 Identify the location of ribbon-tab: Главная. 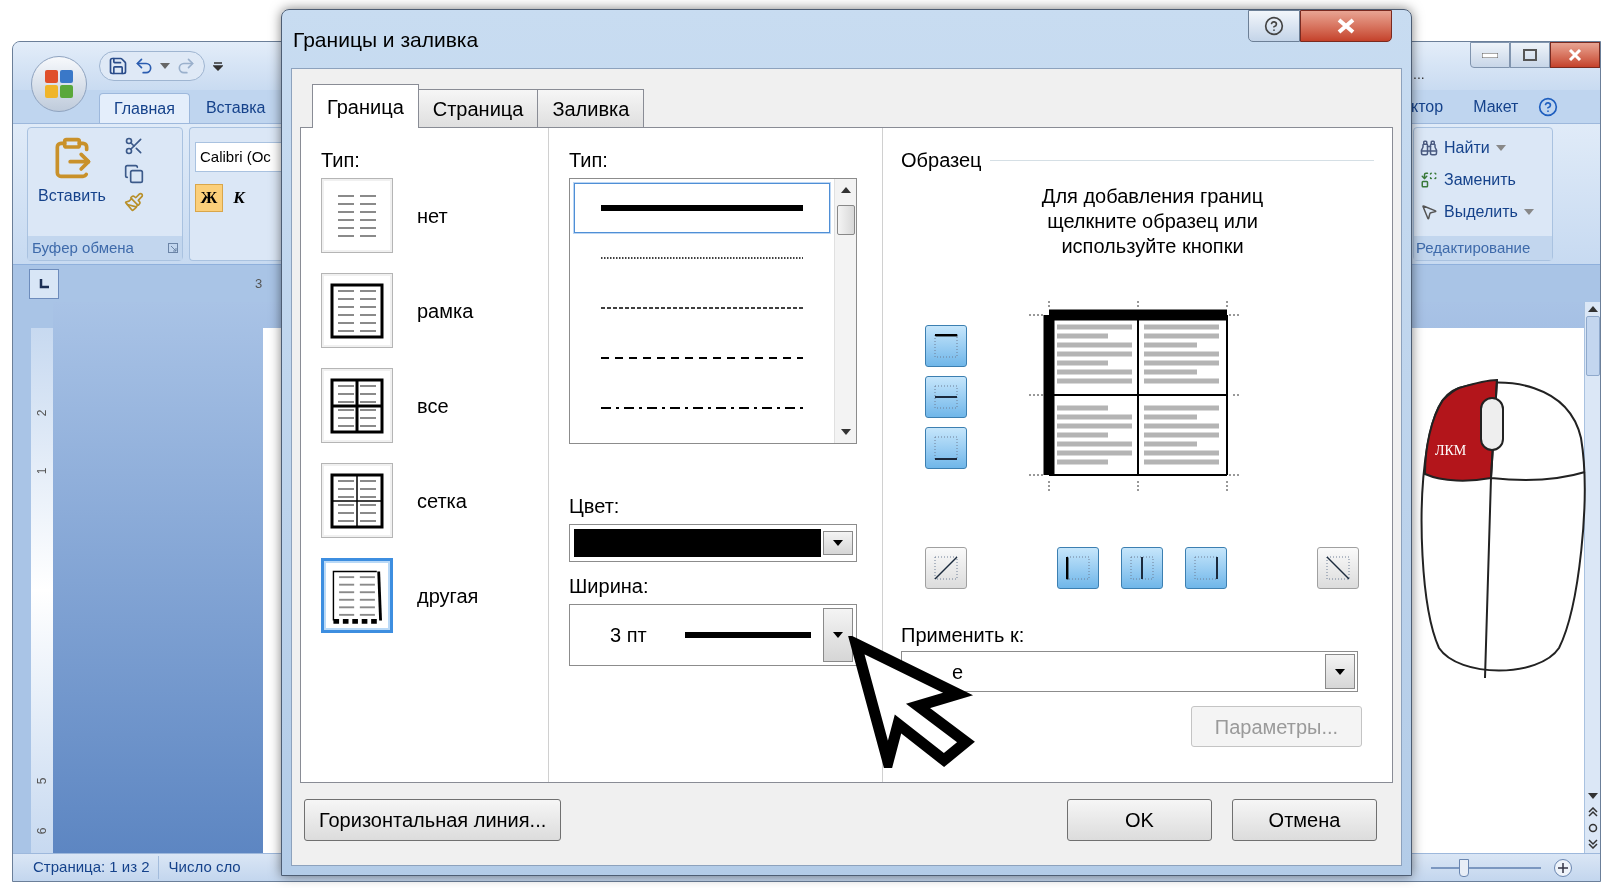
(144, 108).